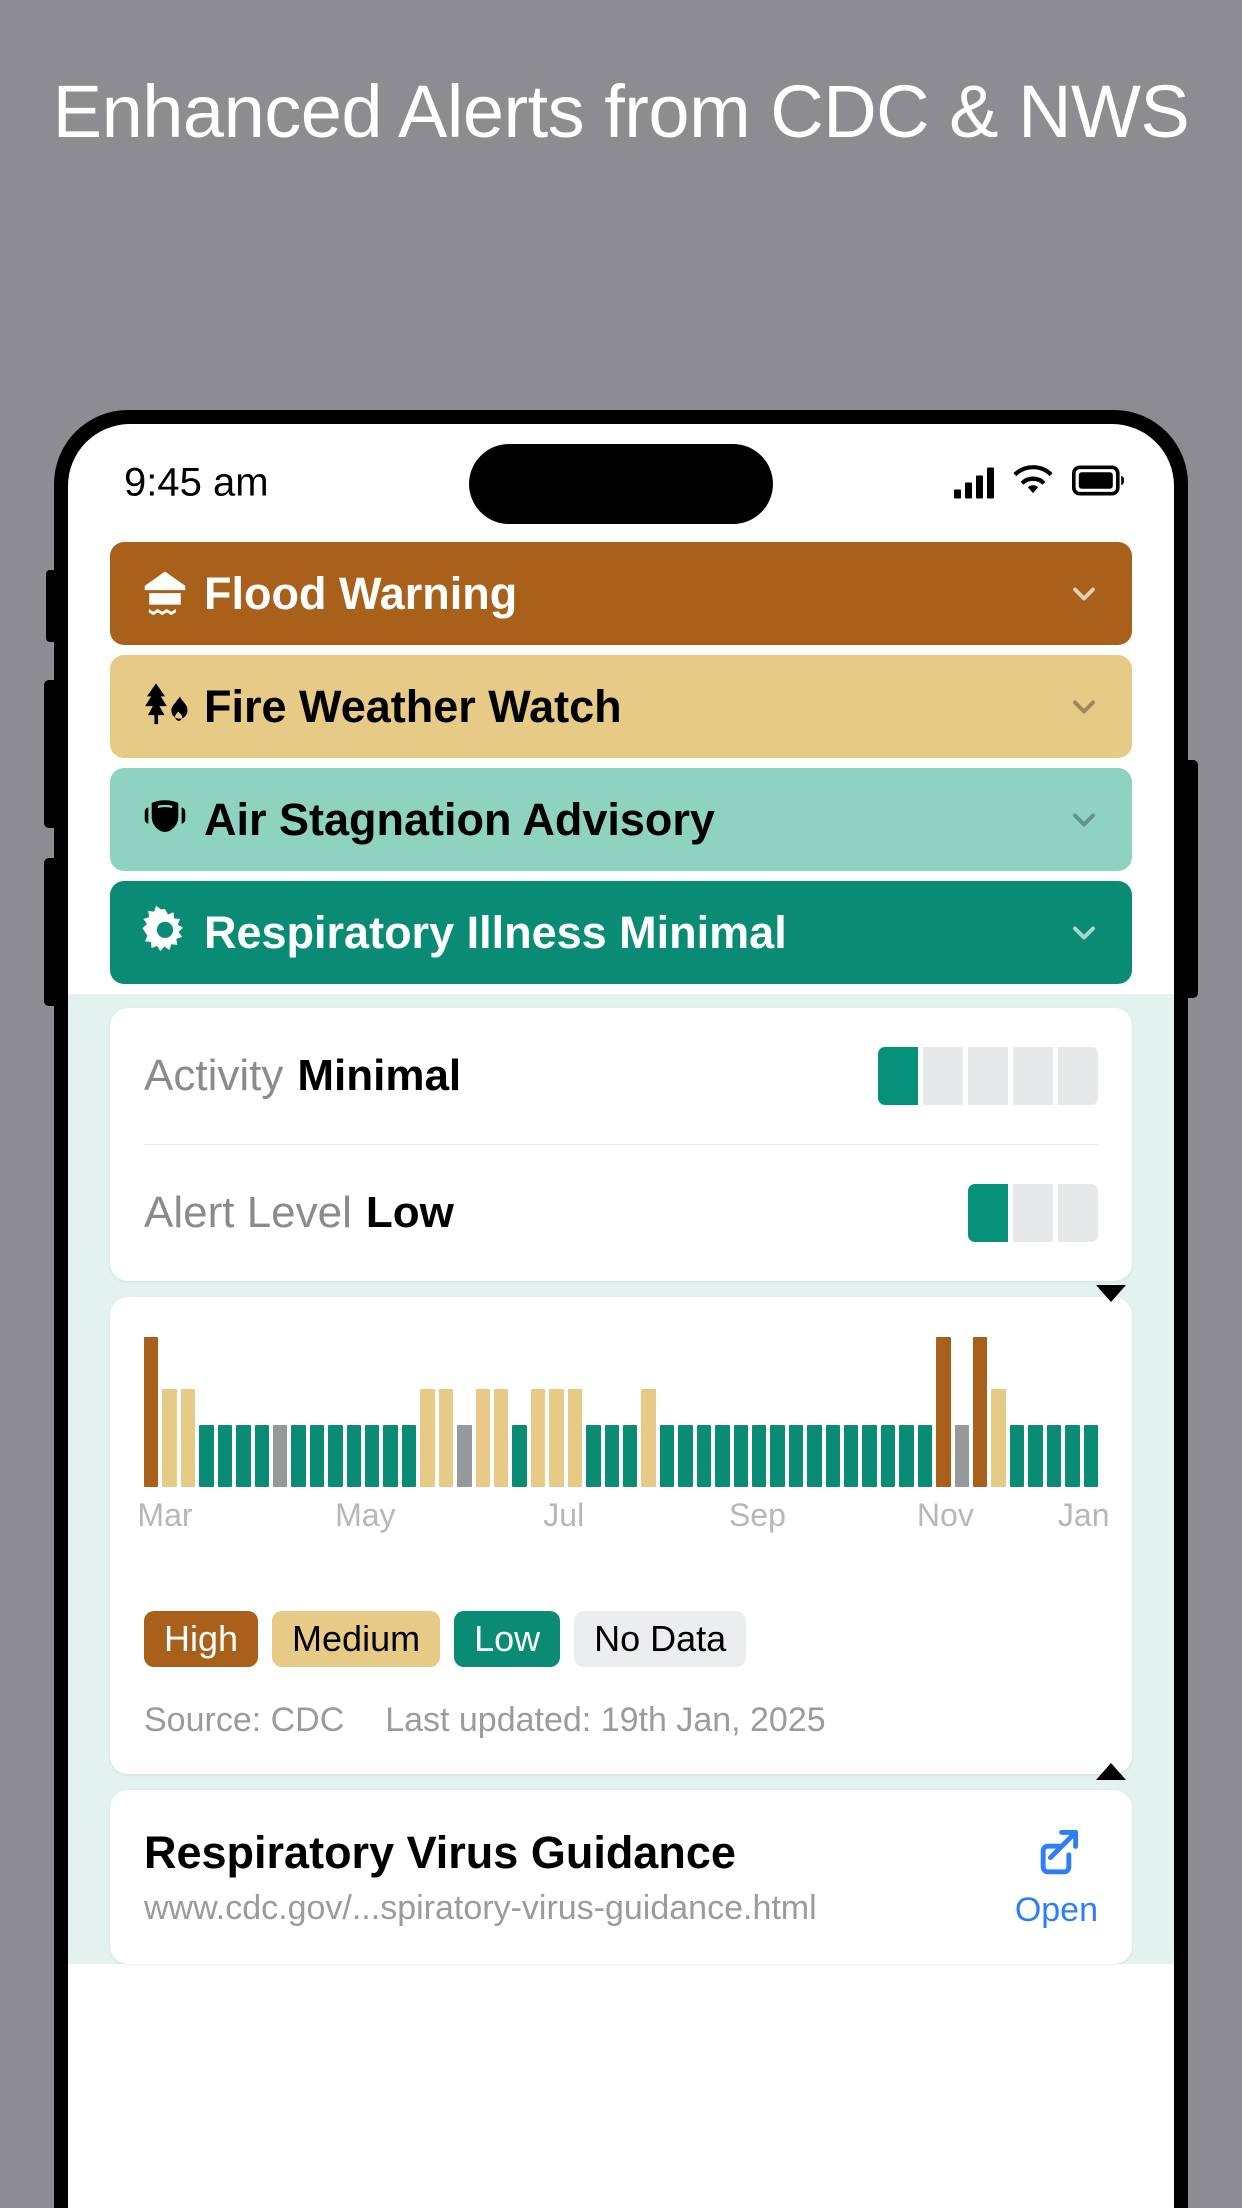 The height and width of the screenshot is (2208, 1242). Describe the element at coordinates (1056, 1910) in the screenshot. I see `open-label: Open` at that location.